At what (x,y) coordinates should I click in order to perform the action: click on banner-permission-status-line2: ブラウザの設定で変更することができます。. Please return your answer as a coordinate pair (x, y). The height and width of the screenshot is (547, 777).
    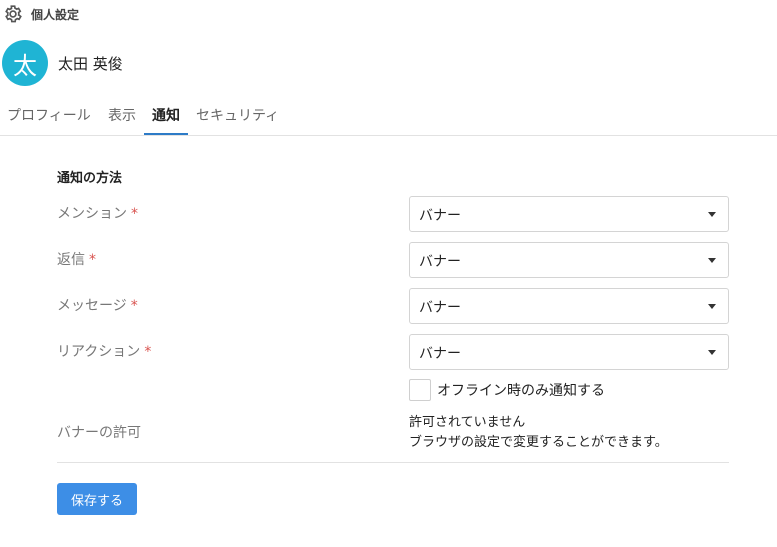
    Looking at the image, I should click on (538, 442).